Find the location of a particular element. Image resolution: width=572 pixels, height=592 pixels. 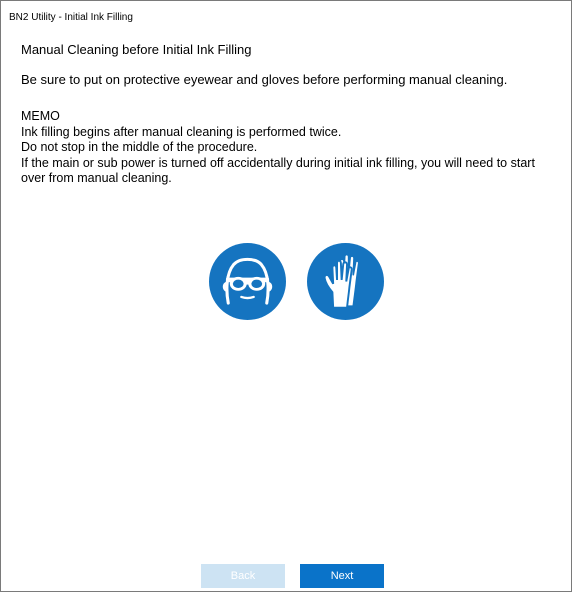

next-button: Next is located at coordinates (342, 576).